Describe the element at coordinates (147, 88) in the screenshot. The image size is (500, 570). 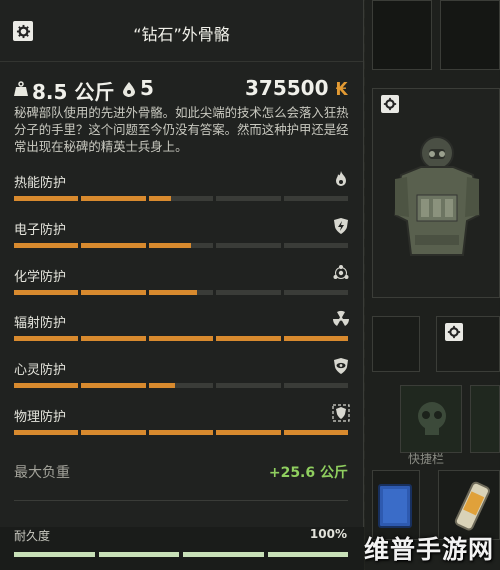
I see `item-slot-count: 5` at that location.